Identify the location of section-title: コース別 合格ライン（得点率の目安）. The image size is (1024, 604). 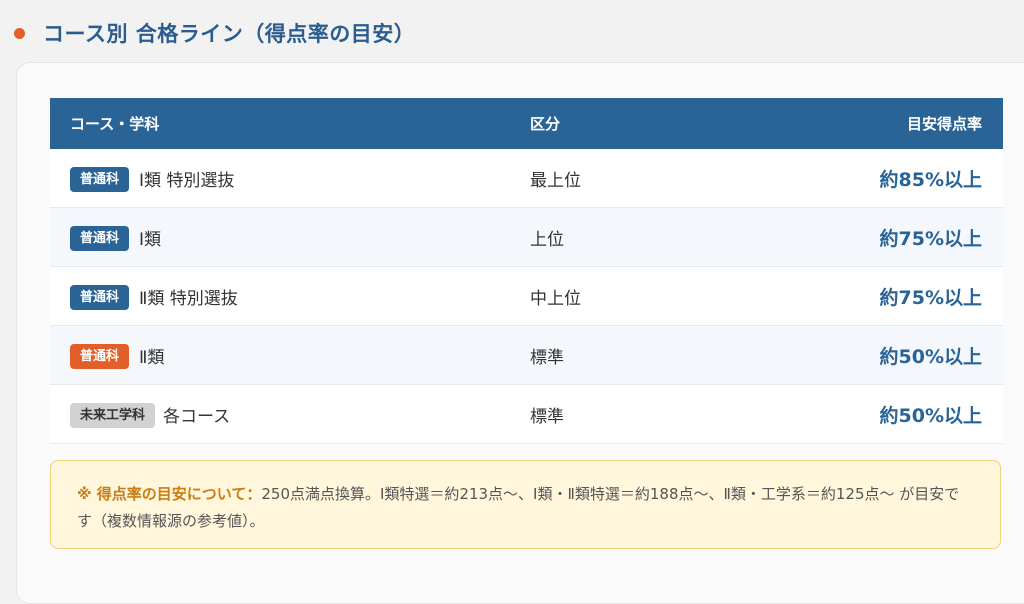
(229, 34).